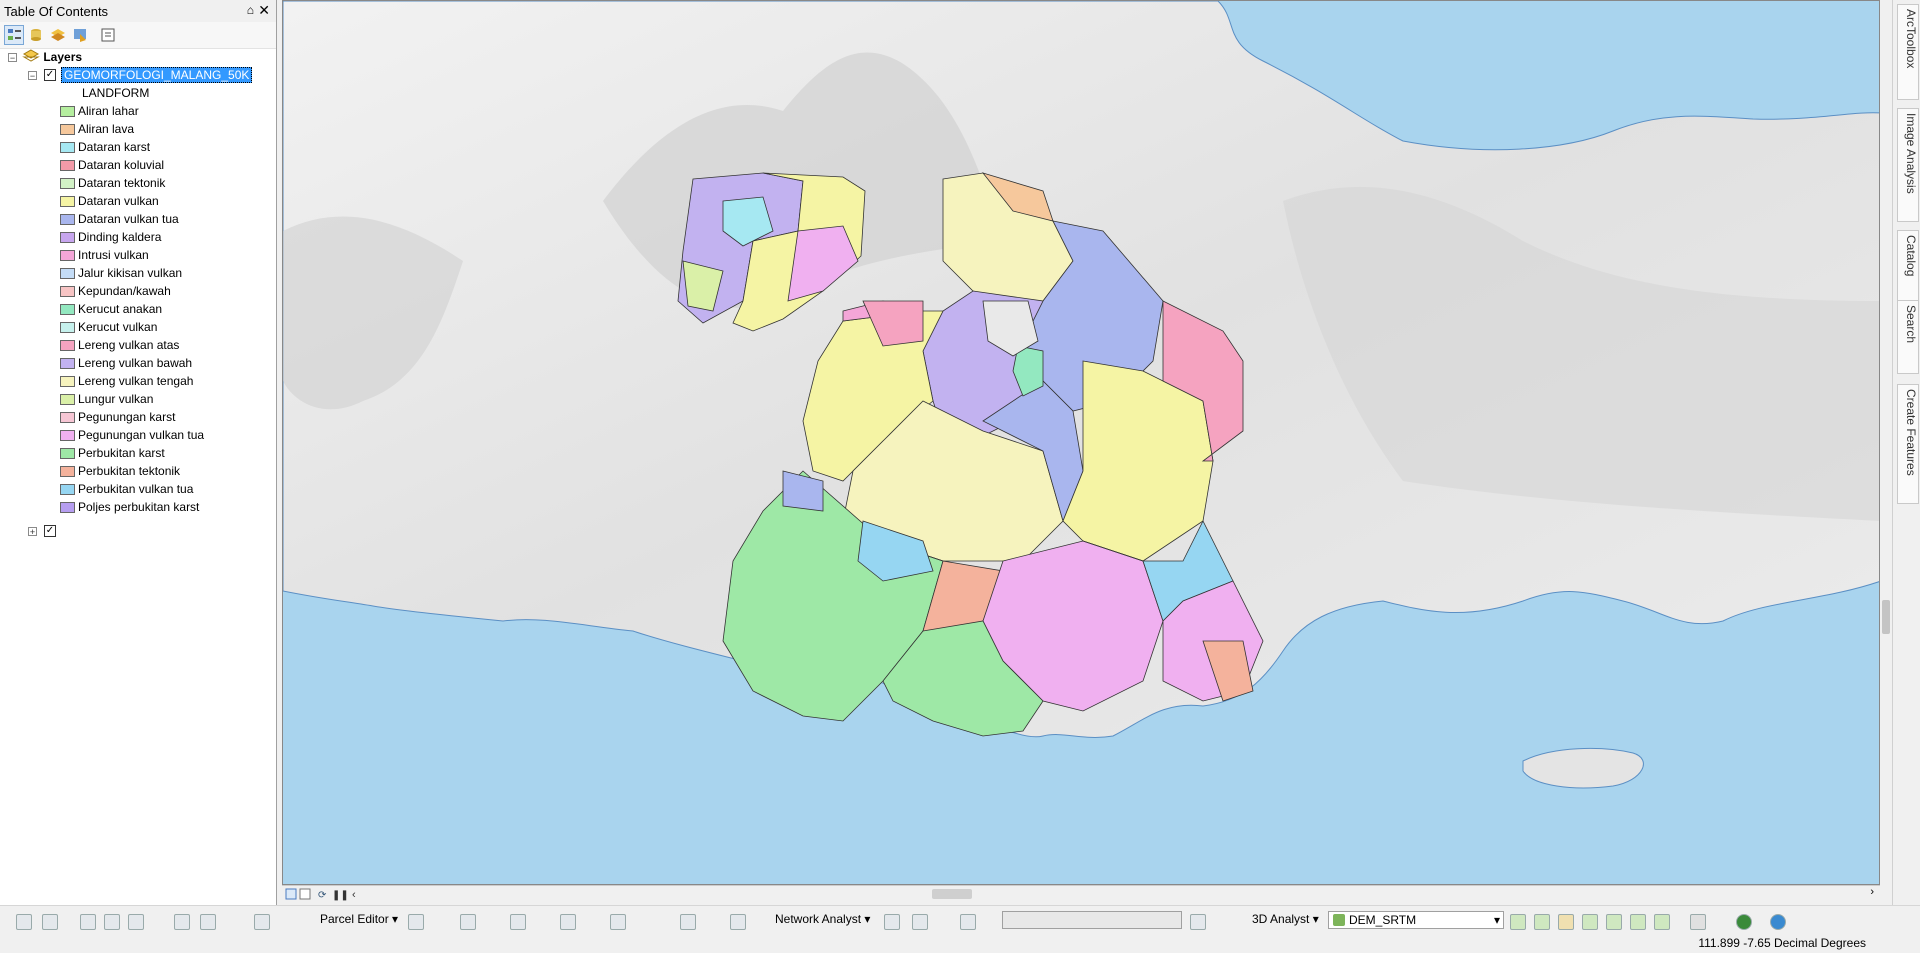 This screenshot has height=953, width=1920. I want to click on legend-class-label: Perbukitan vulkan tua, so click(135, 489).